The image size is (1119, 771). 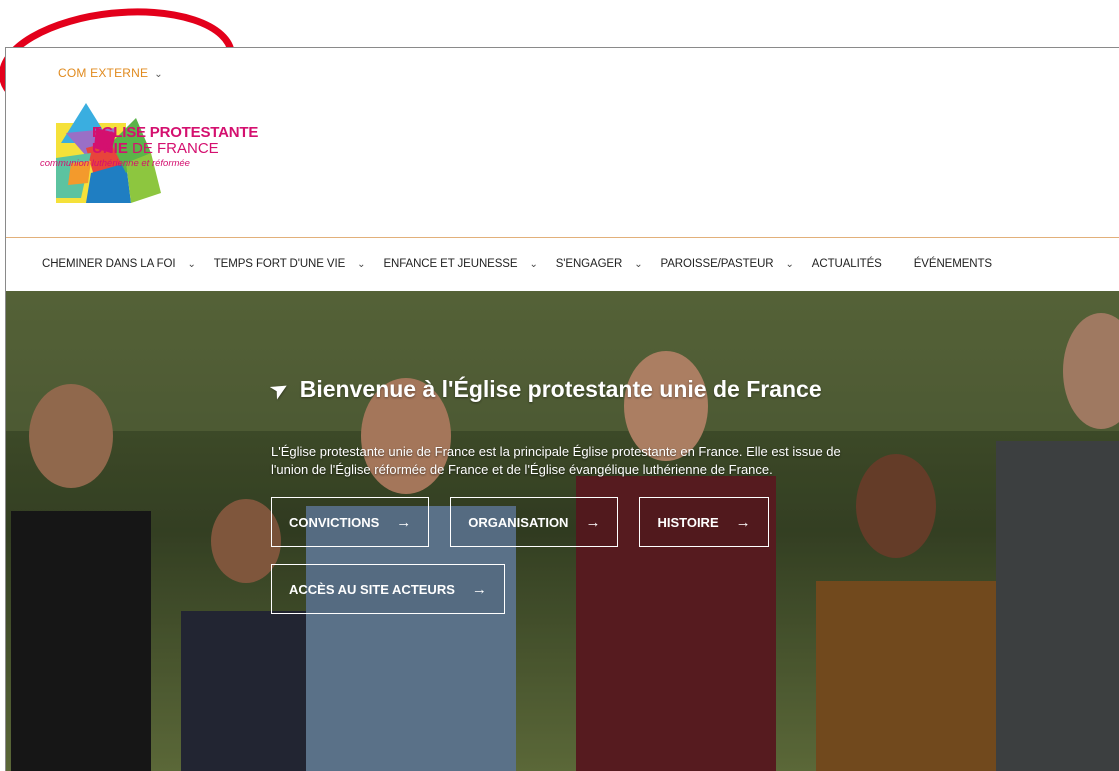 What do you see at coordinates (119, 264) in the screenshot?
I see `nav-item-cheminer: CHEMINER DANS LA FOI ⌄` at bounding box center [119, 264].